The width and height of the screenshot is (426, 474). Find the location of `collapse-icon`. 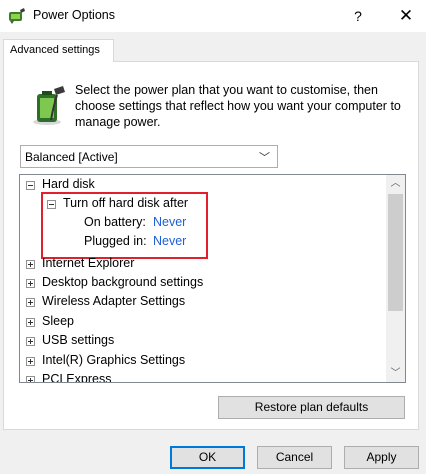

collapse-icon is located at coordinates (30, 185).